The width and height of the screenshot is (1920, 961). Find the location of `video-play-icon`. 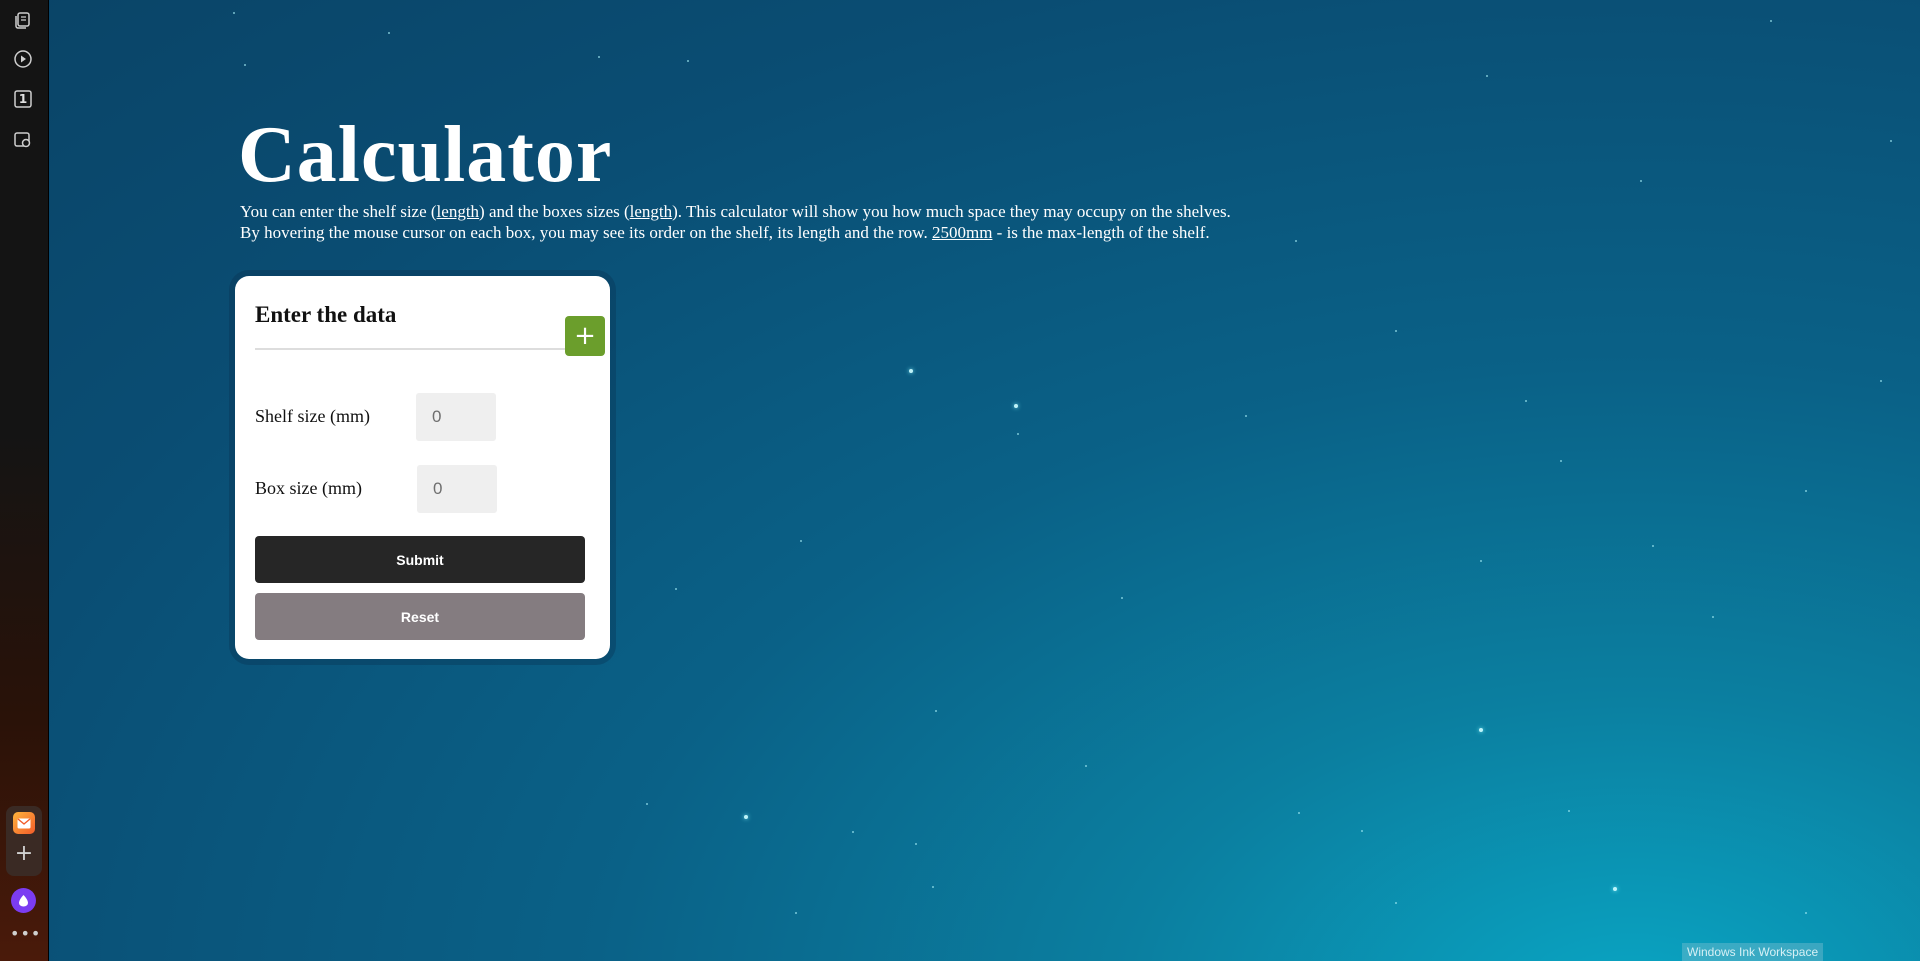

video-play-icon is located at coordinates (23, 59).